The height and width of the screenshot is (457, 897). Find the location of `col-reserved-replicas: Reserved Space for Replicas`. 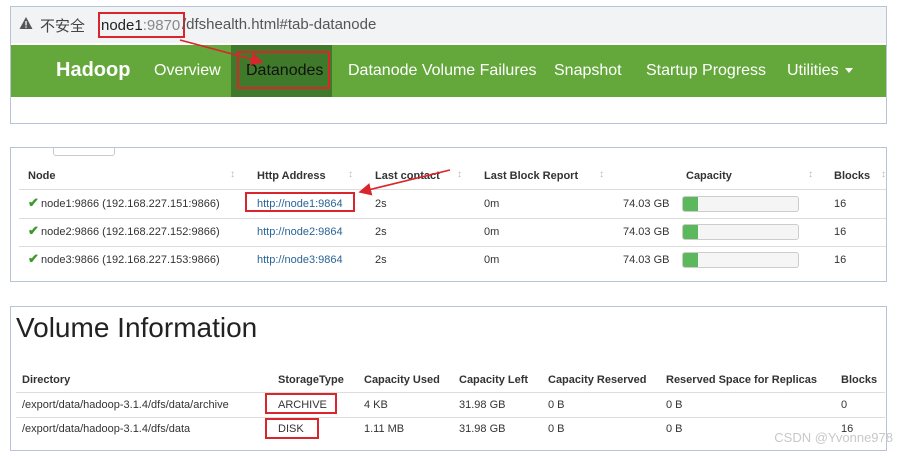

col-reserved-replicas: Reserved Space for Replicas is located at coordinates (742, 380).